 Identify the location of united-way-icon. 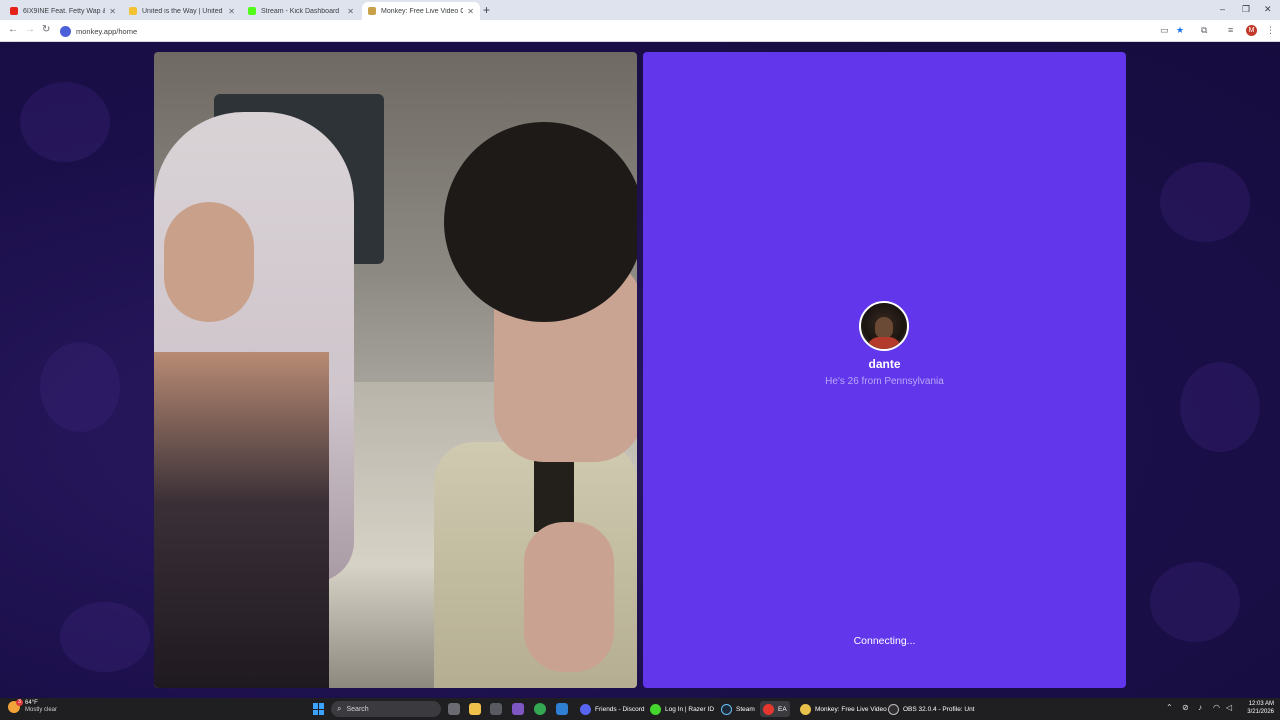
(133, 11).